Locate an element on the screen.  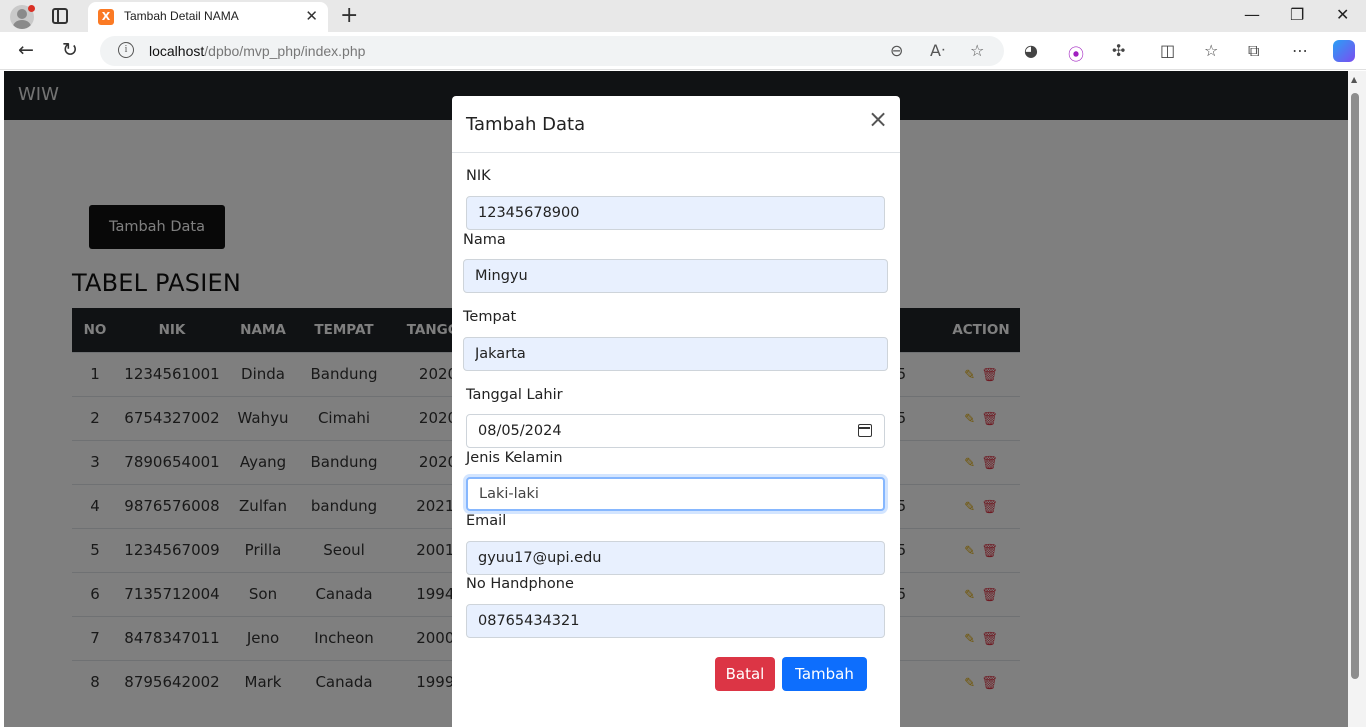
tab-actions-icon is located at coordinates (60, 16).